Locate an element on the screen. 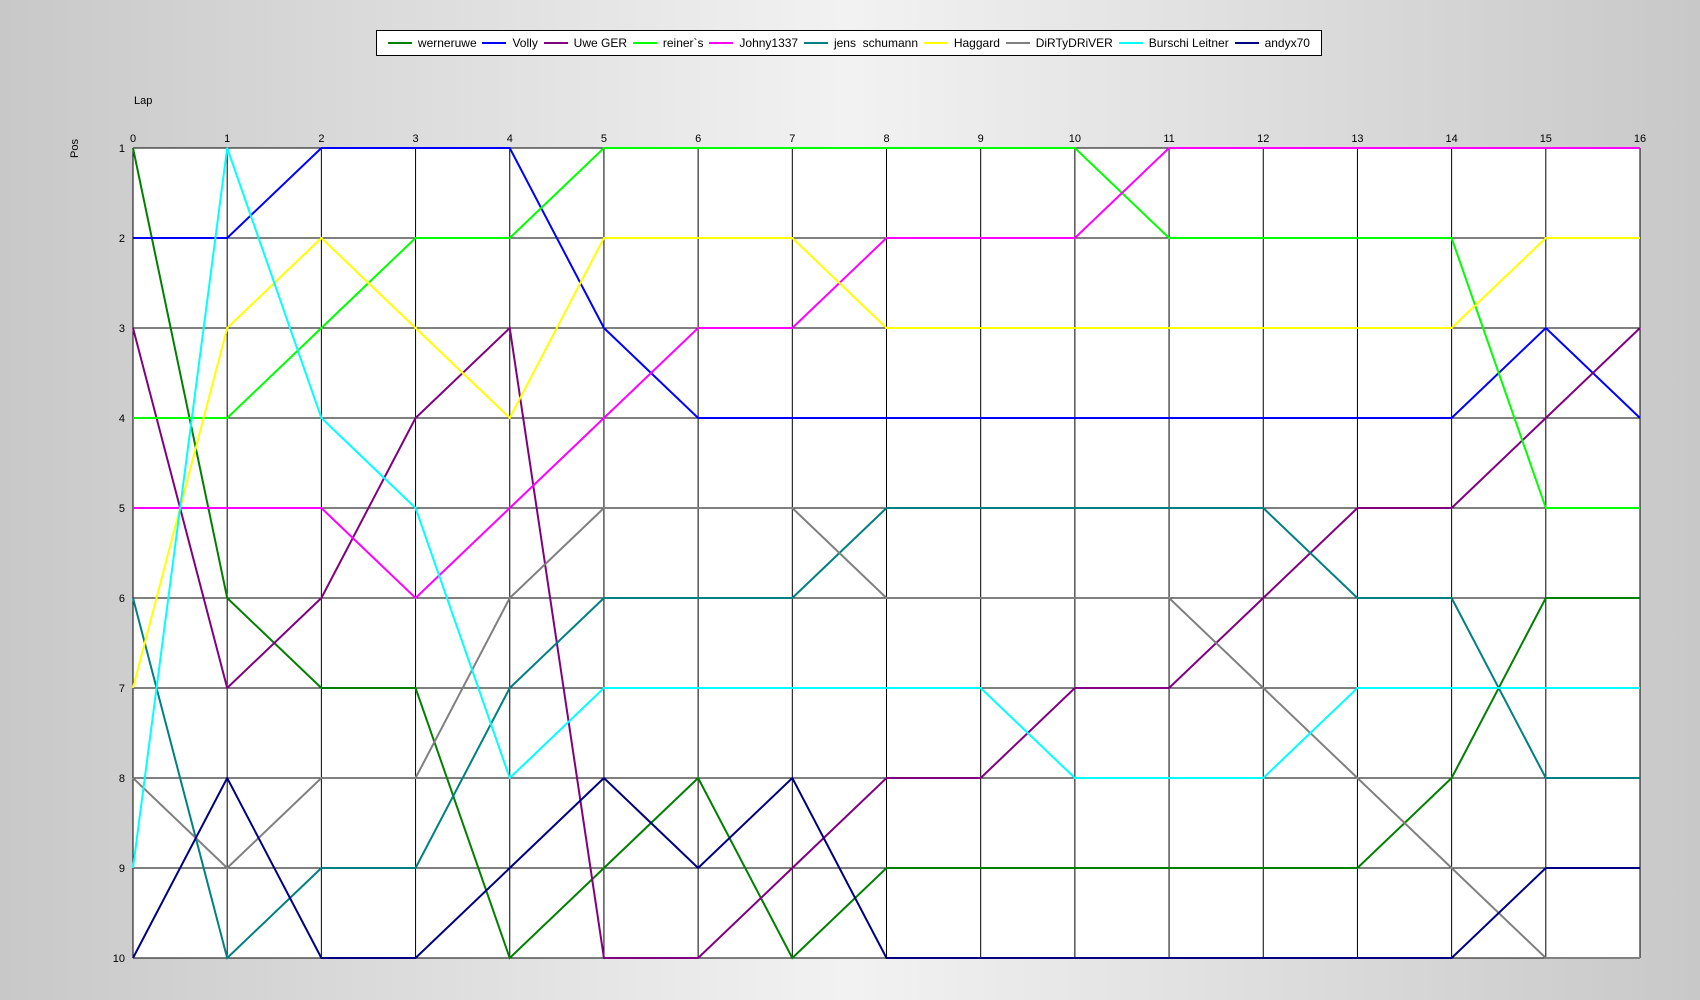  y-tick-label: 10 is located at coordinates (119, 959).